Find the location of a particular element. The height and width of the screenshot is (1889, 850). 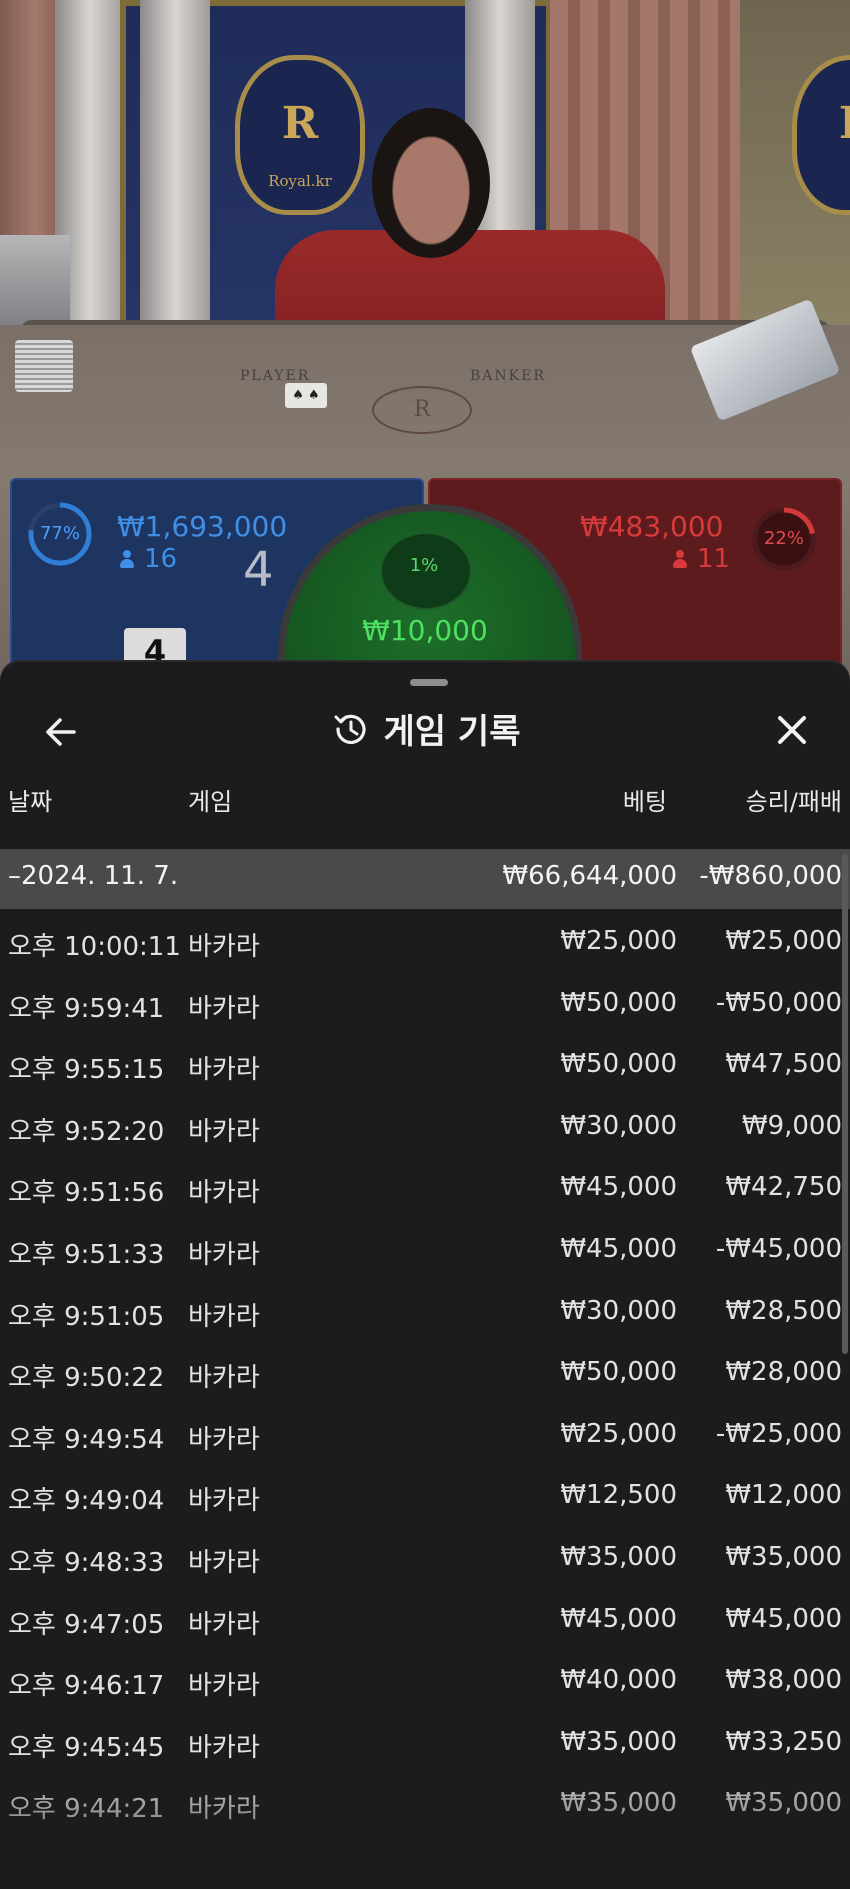

row-bet: ₩12,500 is located at coordinates (618, 1495).